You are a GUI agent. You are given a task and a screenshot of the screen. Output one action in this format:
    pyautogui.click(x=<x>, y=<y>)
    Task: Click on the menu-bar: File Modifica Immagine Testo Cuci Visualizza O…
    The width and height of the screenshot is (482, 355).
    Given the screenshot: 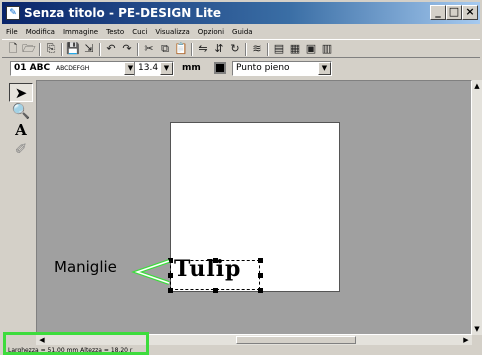 What is the action you would take?
    pyautogui.click(x=241, y=32)
    